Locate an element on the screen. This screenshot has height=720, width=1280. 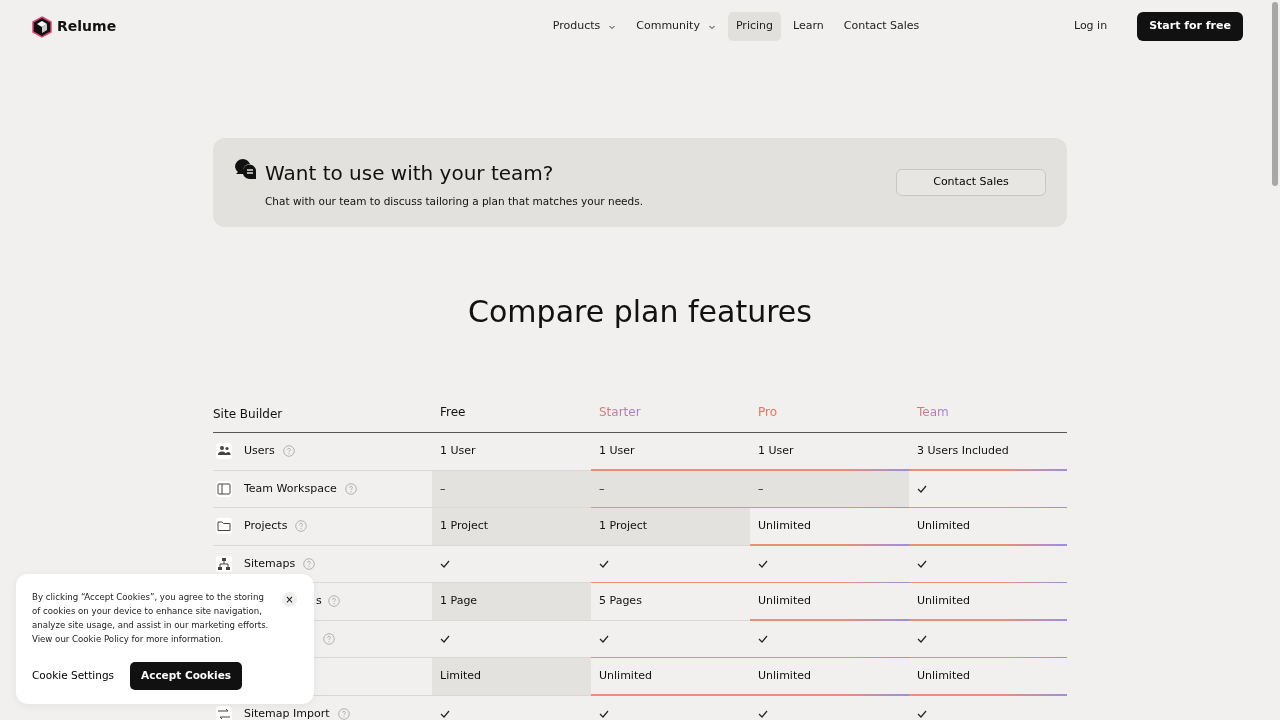
users-icon is located at coordinates (224, 451).